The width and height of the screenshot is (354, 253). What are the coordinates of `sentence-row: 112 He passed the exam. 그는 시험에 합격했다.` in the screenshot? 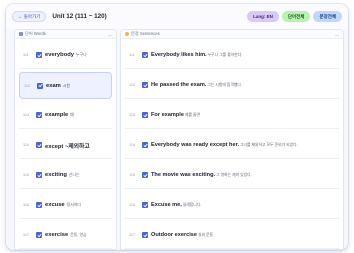 It's located at (232, 85).